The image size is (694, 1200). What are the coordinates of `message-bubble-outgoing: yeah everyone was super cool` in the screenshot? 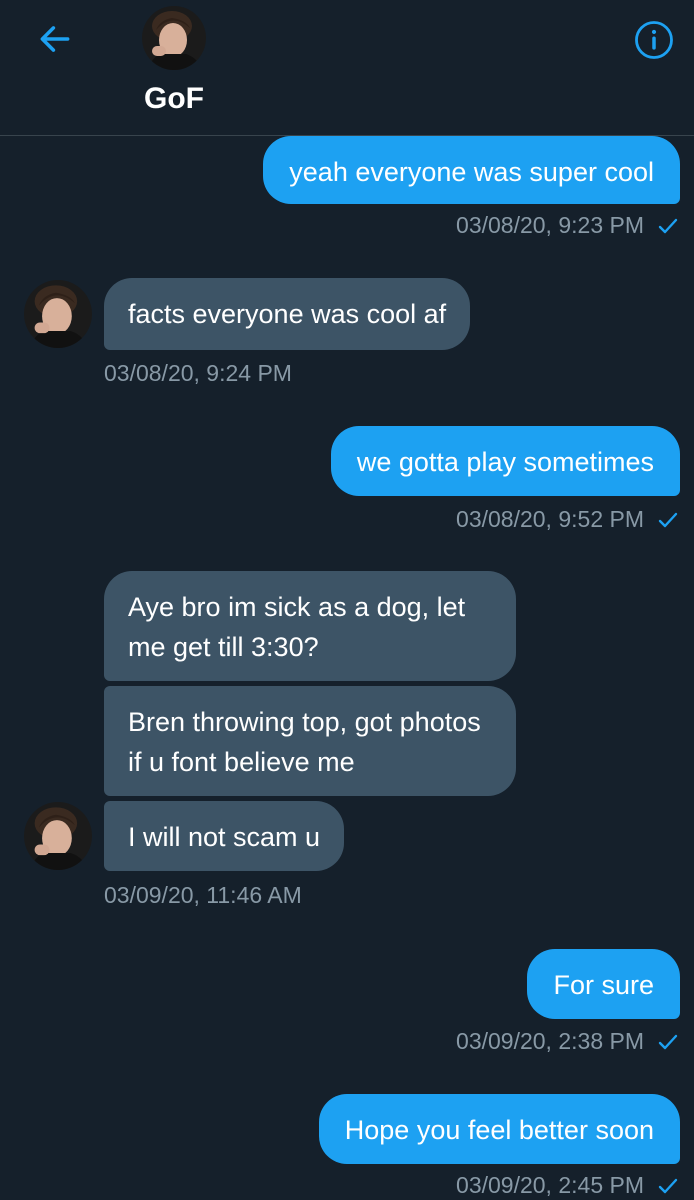 It's located at (471, 170).